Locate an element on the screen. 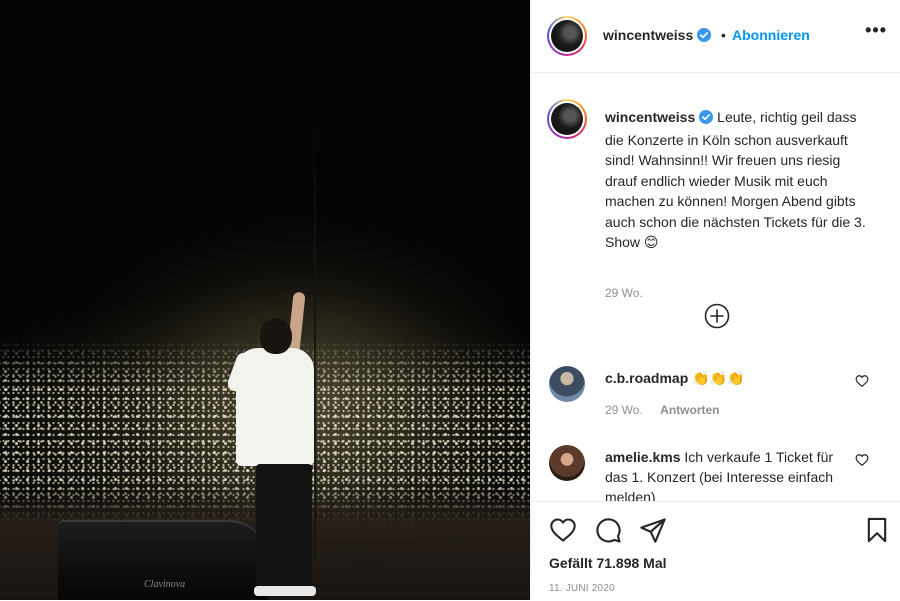  author-avatar-image is located at coordinates (567, 36).